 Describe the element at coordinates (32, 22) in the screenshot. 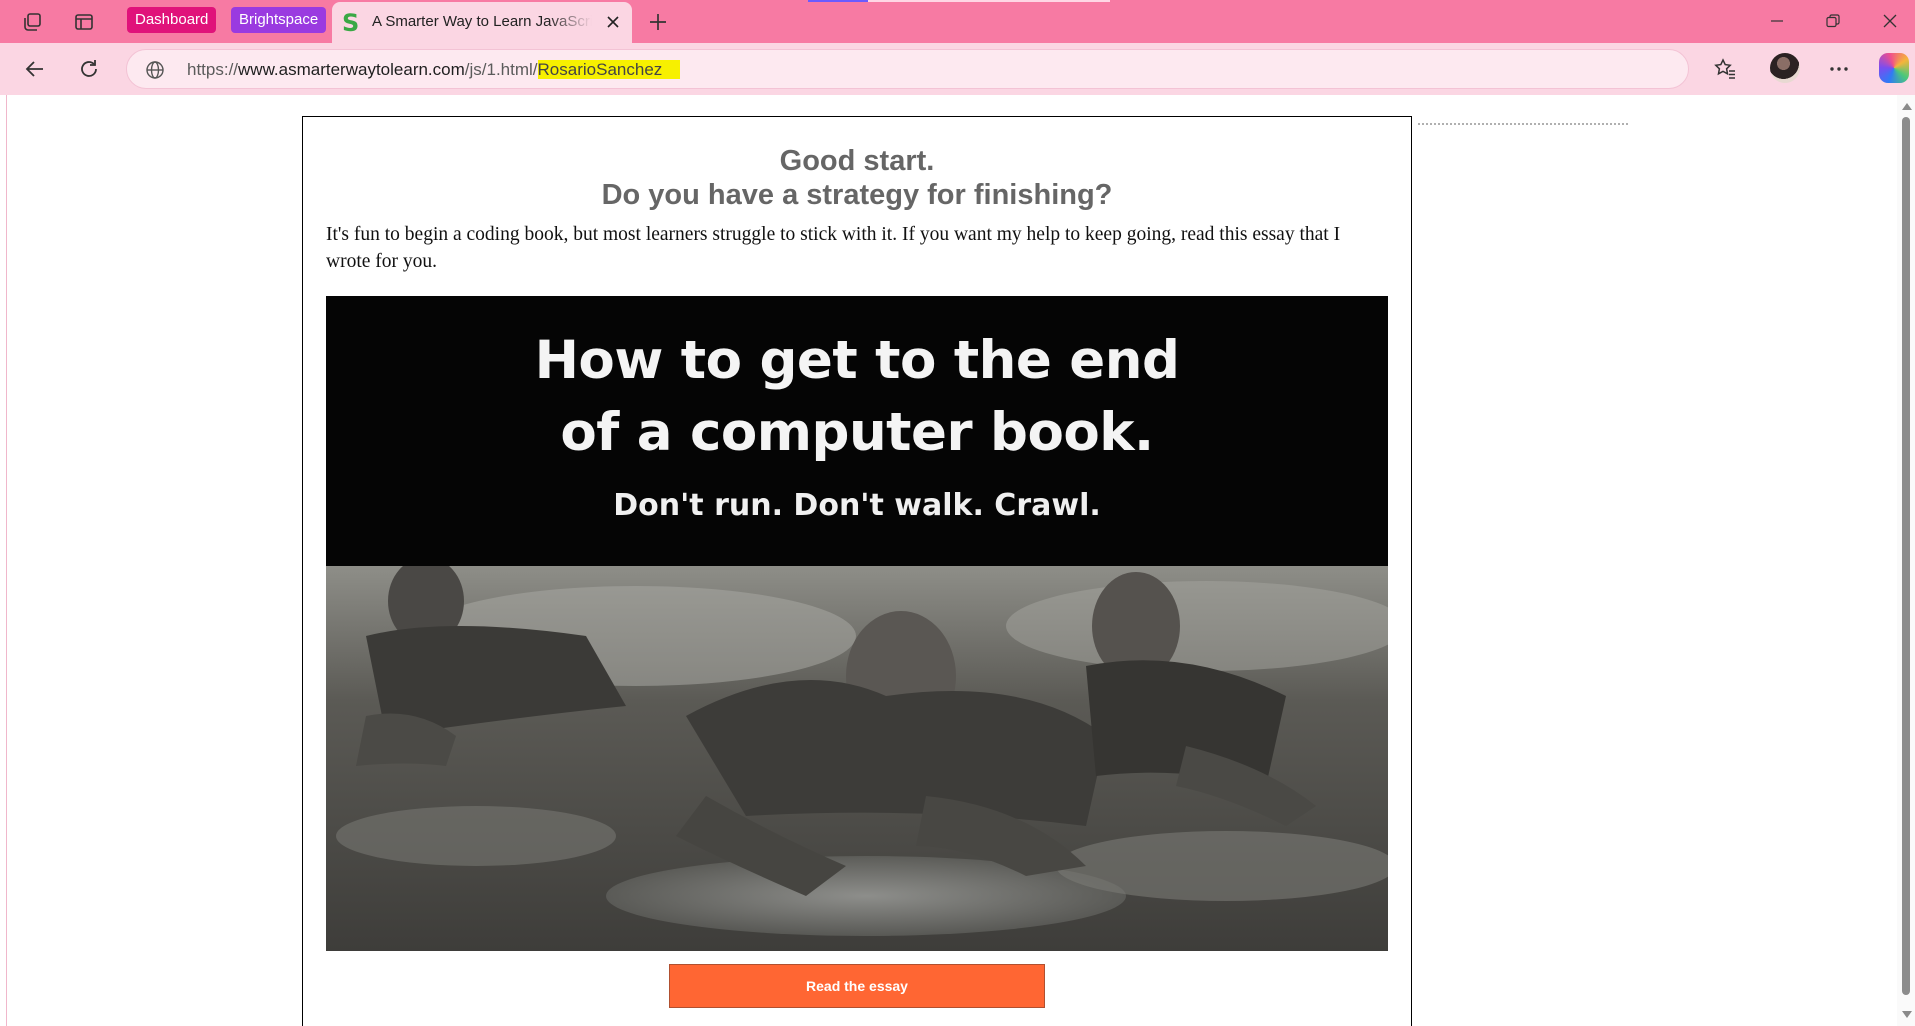

I see `workspaces-icon` at that location.